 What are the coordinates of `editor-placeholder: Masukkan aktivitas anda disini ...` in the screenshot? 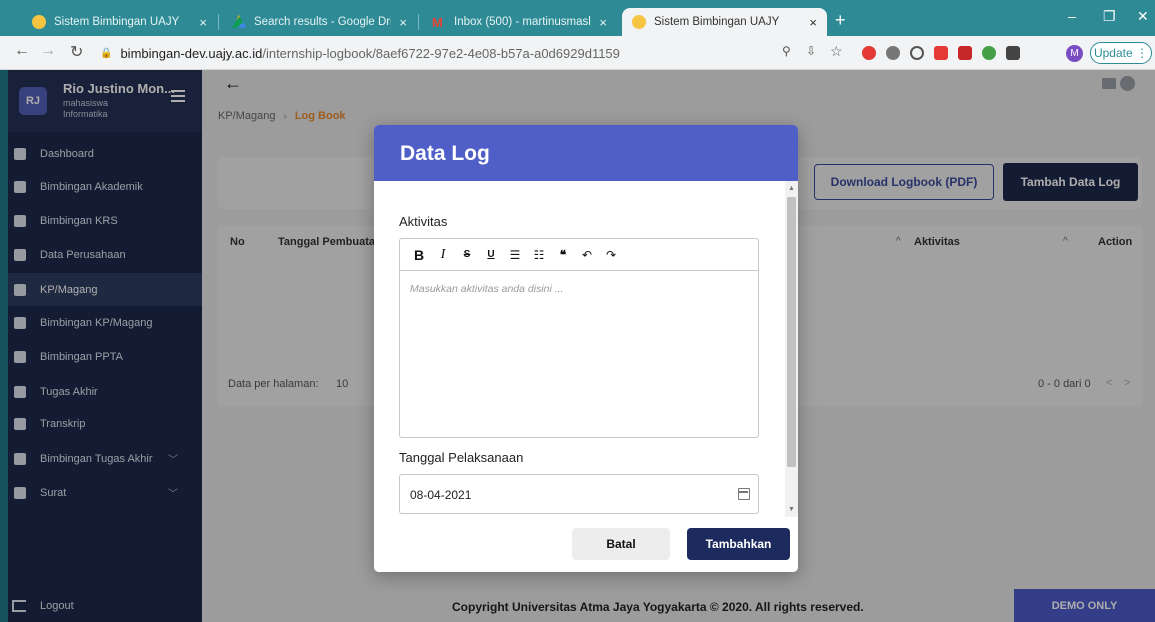 It's located at (487, 289).